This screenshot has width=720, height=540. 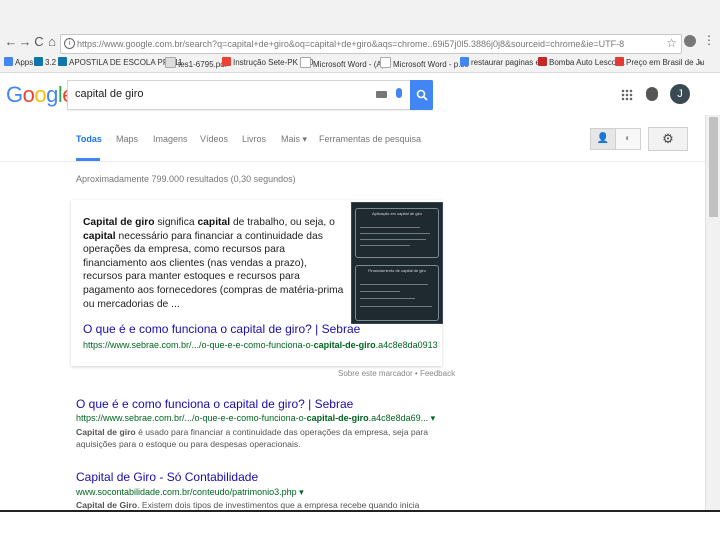 What do you see at coordinates (352, 161) in the screenshot?
I see `tabs-divider` at bounding box center [352, 161].